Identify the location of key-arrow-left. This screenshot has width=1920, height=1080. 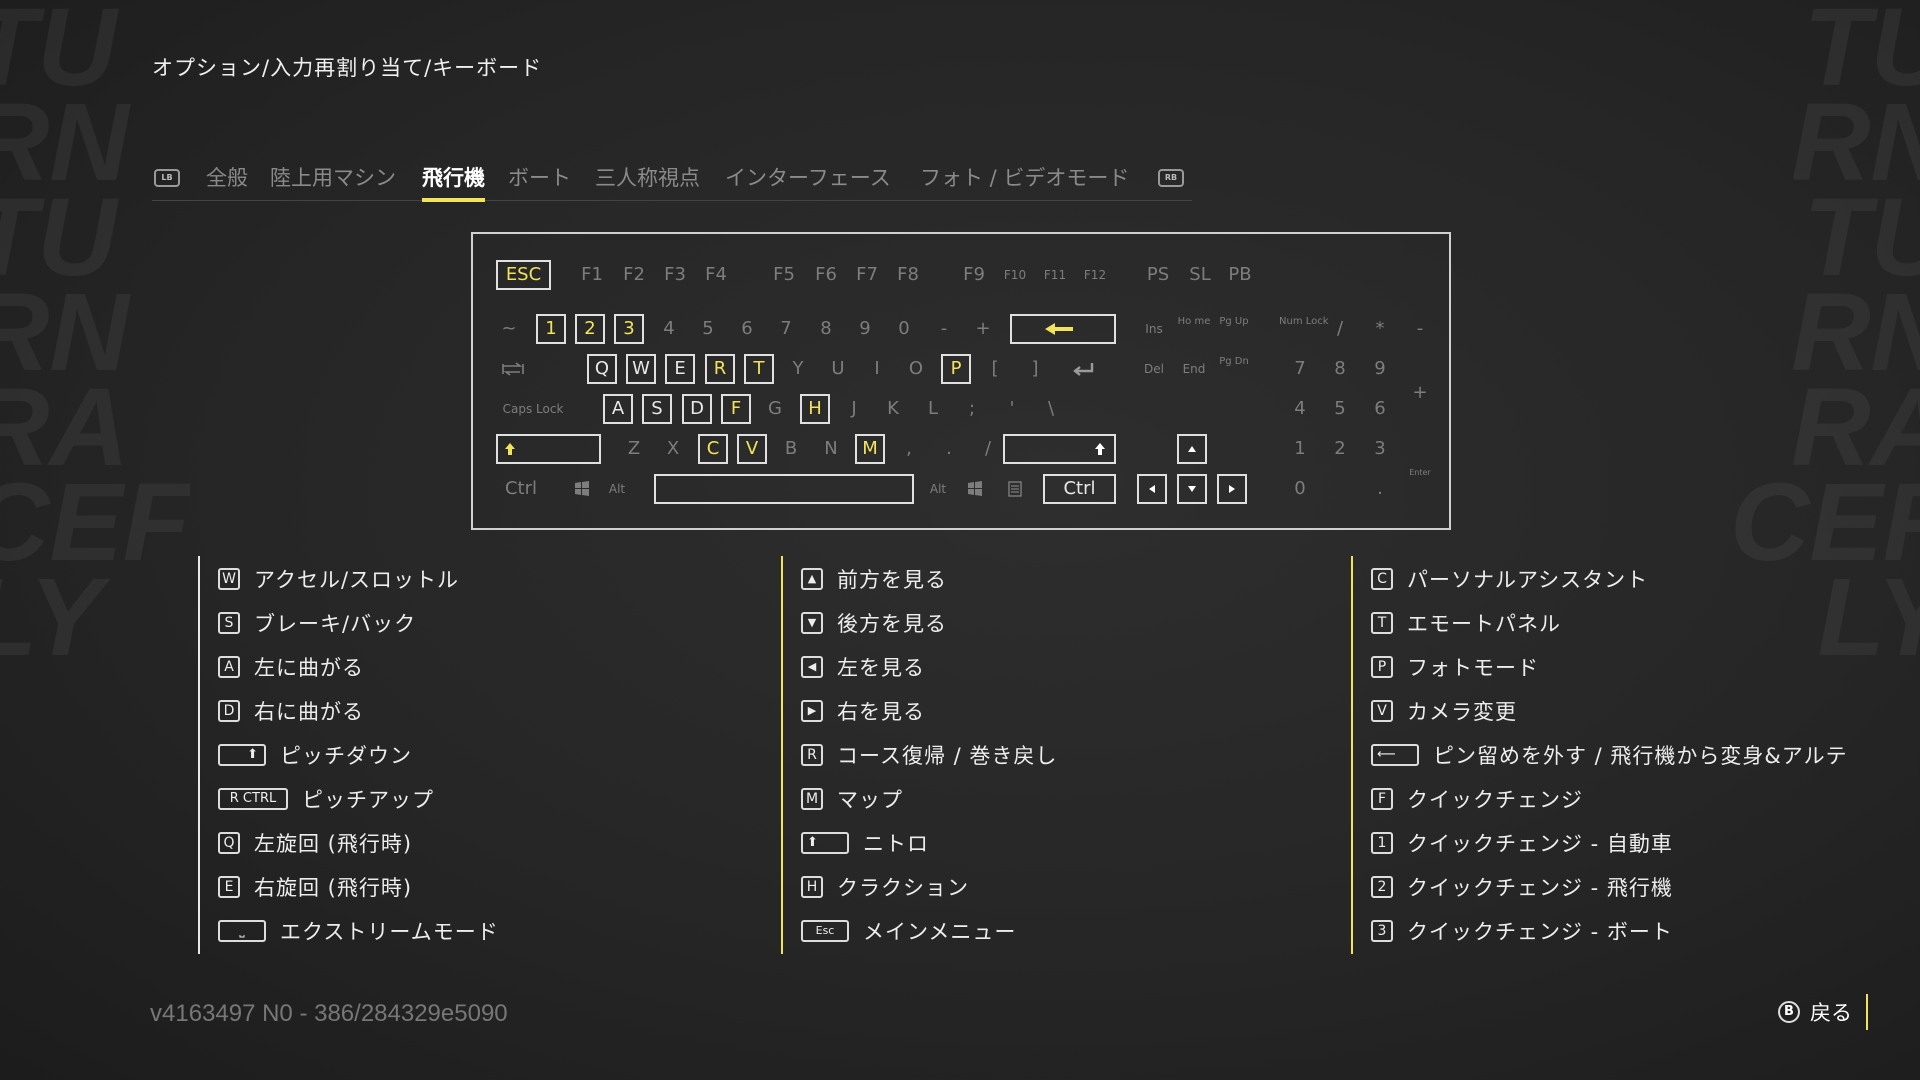
(1152, 489).